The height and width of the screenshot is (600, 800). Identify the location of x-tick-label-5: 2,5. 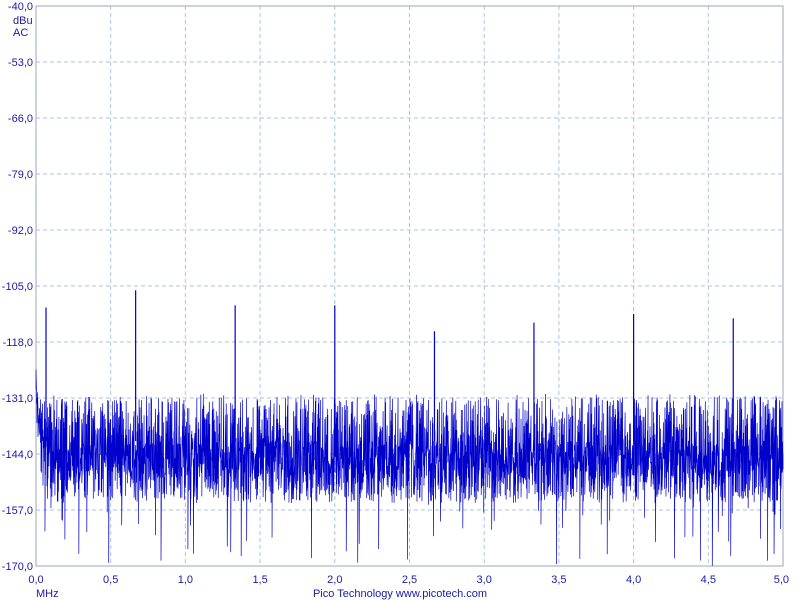
(409, 580).